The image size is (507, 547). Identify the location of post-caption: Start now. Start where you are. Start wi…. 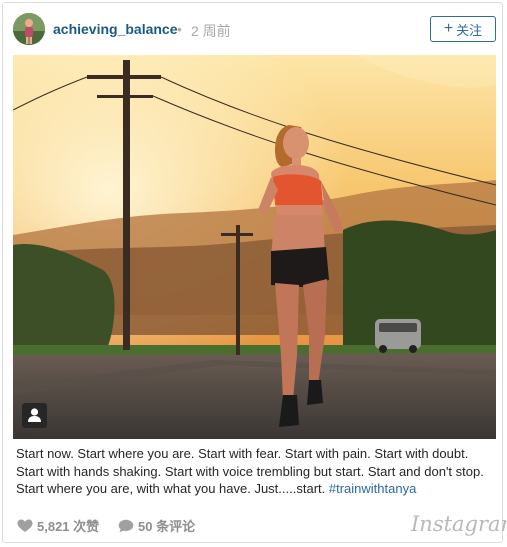
(255, 471).